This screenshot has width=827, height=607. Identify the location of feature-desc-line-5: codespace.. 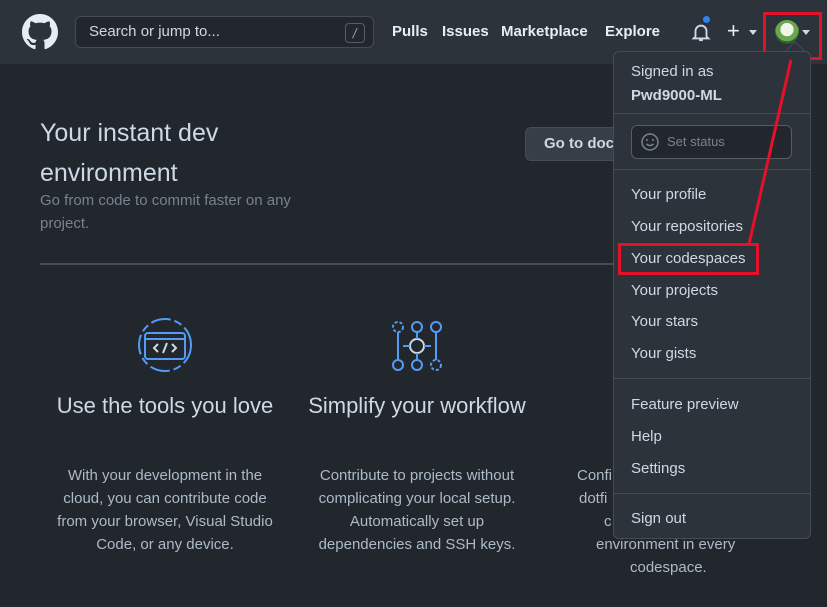
(668, 567).